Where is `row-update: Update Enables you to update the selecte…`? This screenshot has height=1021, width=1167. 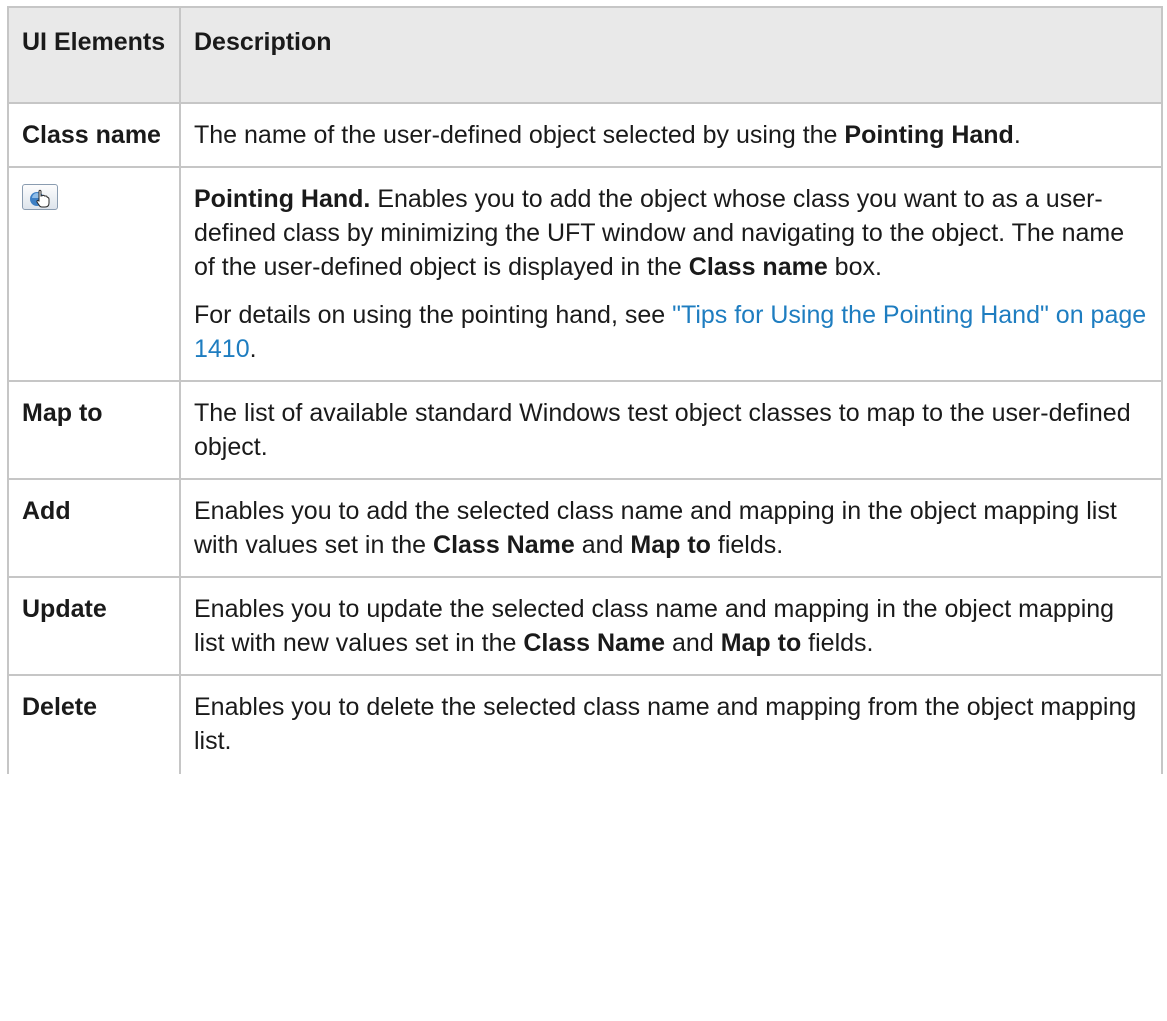
row-update: Update Enables you to update the selecte… is located at coordinates (585, 626).